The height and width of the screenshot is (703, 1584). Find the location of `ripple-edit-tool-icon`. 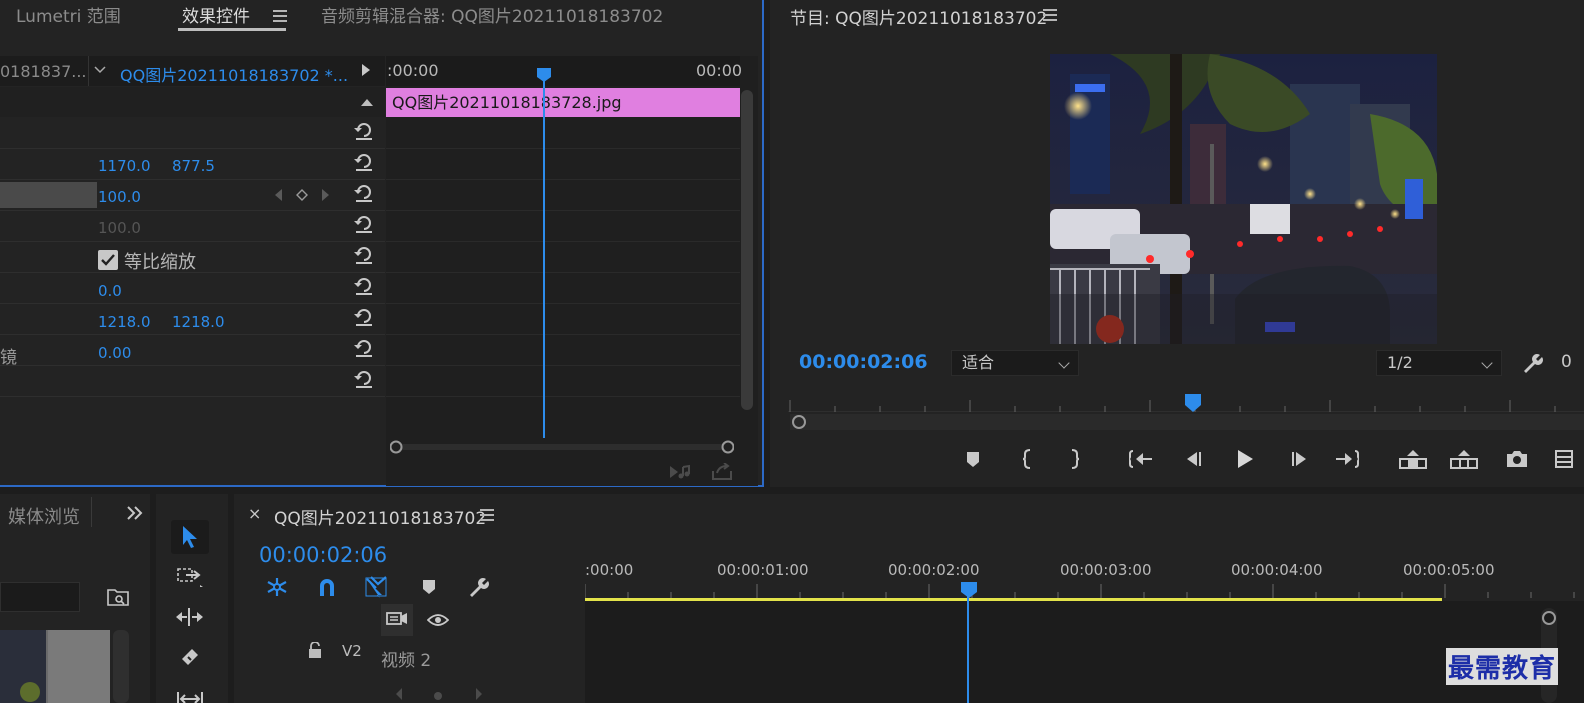

ripple-edit-tool-icon is located at coordinates (190, 617).